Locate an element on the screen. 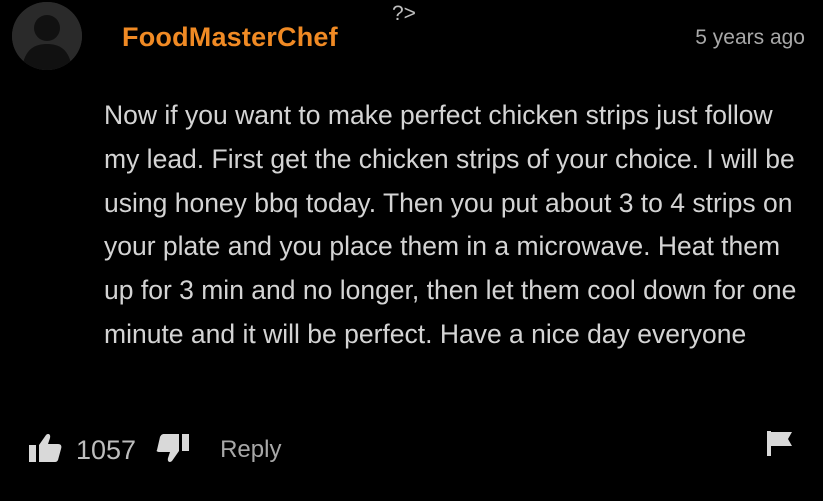  thumbs-up-icon is located at coordinates (45, 450).